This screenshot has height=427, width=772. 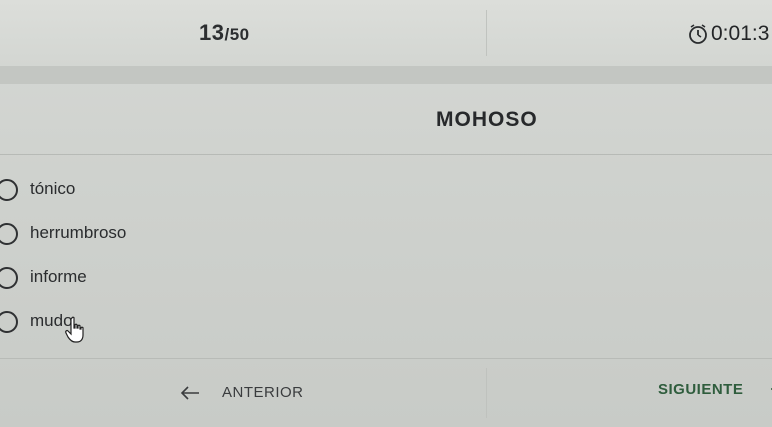 I want to click on question-counter: 13/50, so click(x=224, y=33).